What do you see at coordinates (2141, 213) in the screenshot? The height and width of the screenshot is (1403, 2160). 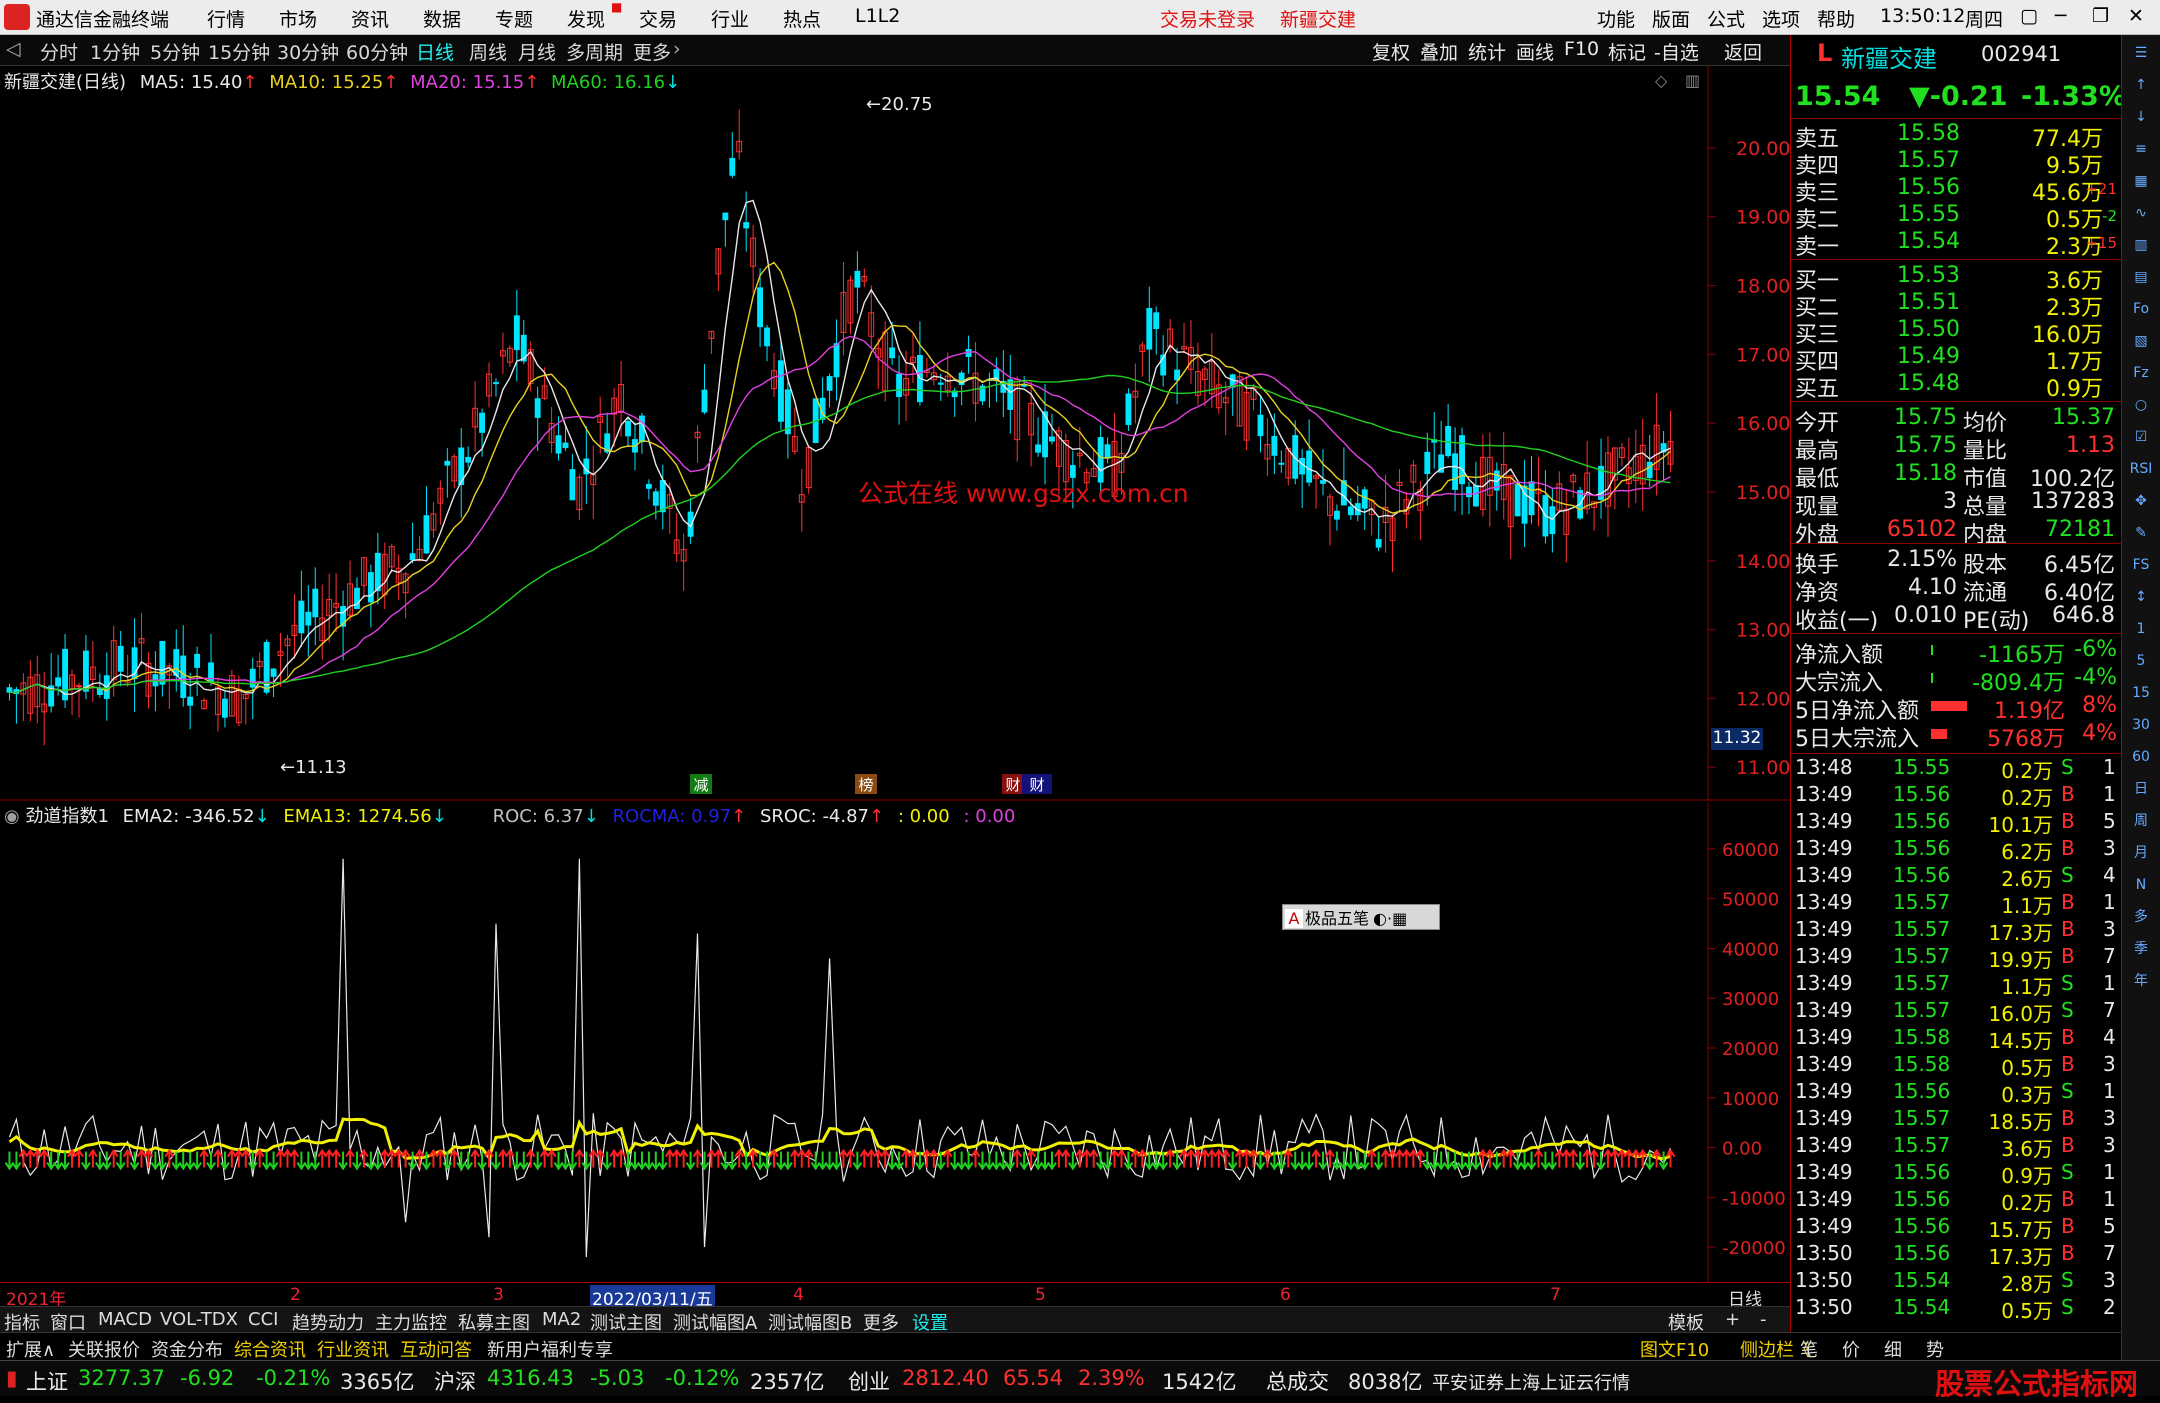 I see `sidebar-tool-icon: ∿` at bounding box center [2141, 213].